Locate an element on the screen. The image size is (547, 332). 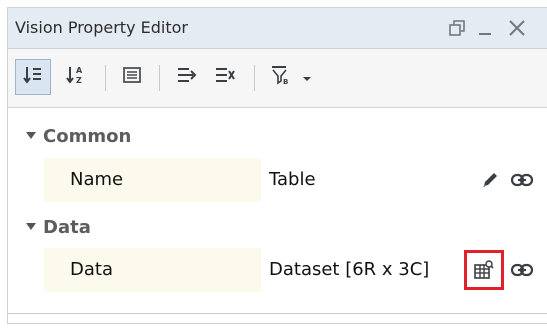
property-name: Name is located at coordinates (152, 180).